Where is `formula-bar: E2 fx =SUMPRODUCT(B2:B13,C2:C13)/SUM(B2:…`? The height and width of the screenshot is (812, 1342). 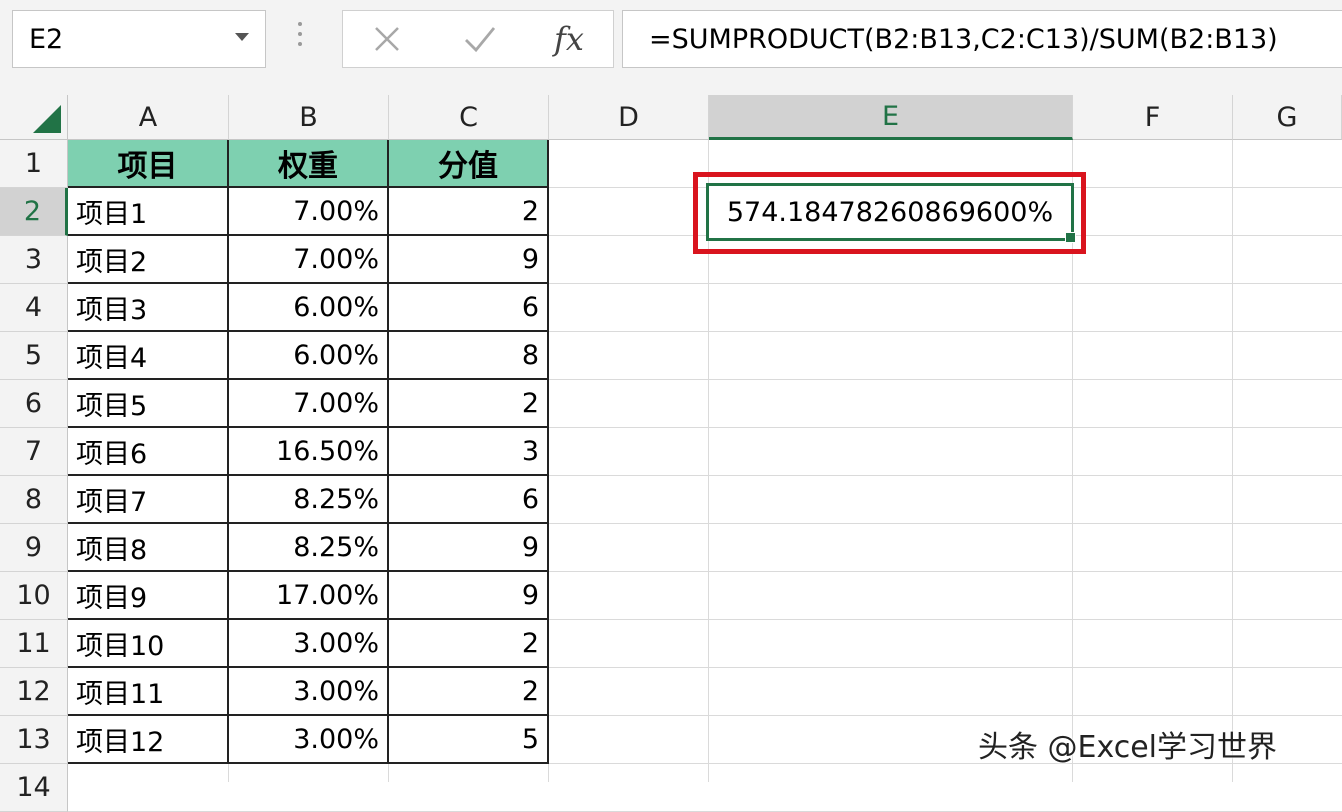
formula-bar: E2 fx =SUMPRODUCT(B2:B13,C2:C13)/SUM(B2:… is located at coordinates (671, 47).